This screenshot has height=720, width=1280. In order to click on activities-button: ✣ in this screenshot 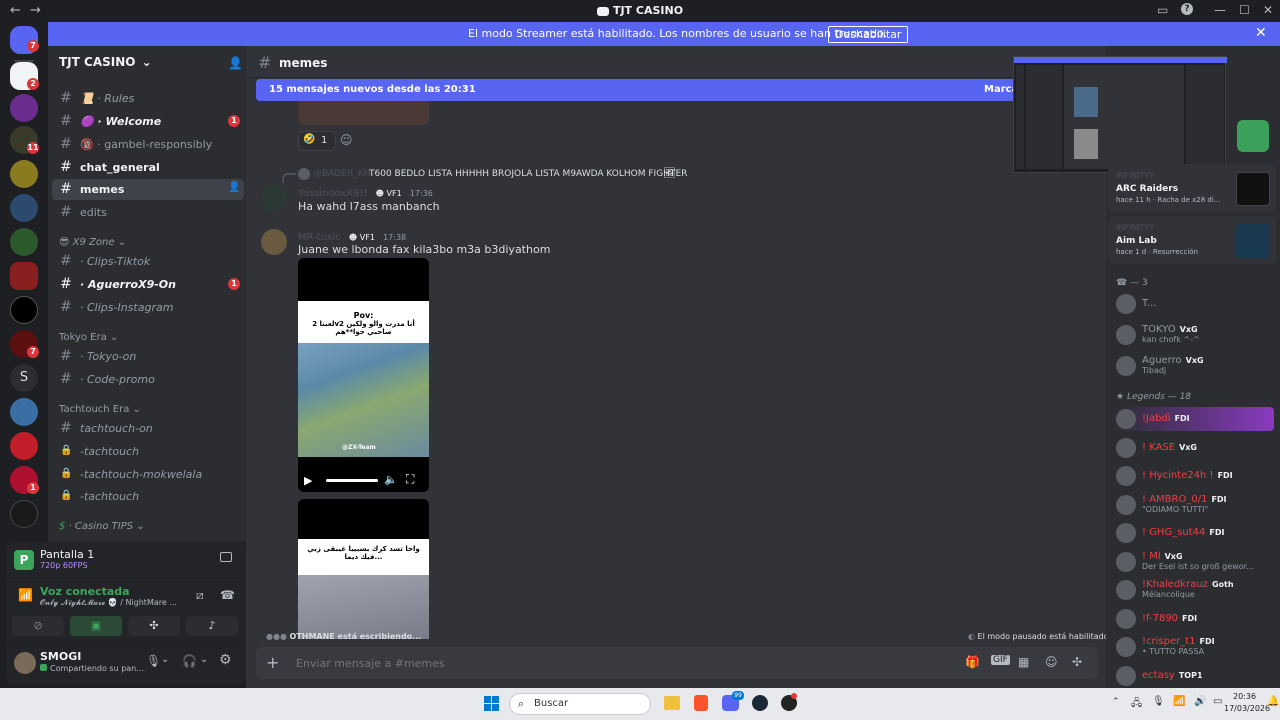, I will do `click(154, 626)`.